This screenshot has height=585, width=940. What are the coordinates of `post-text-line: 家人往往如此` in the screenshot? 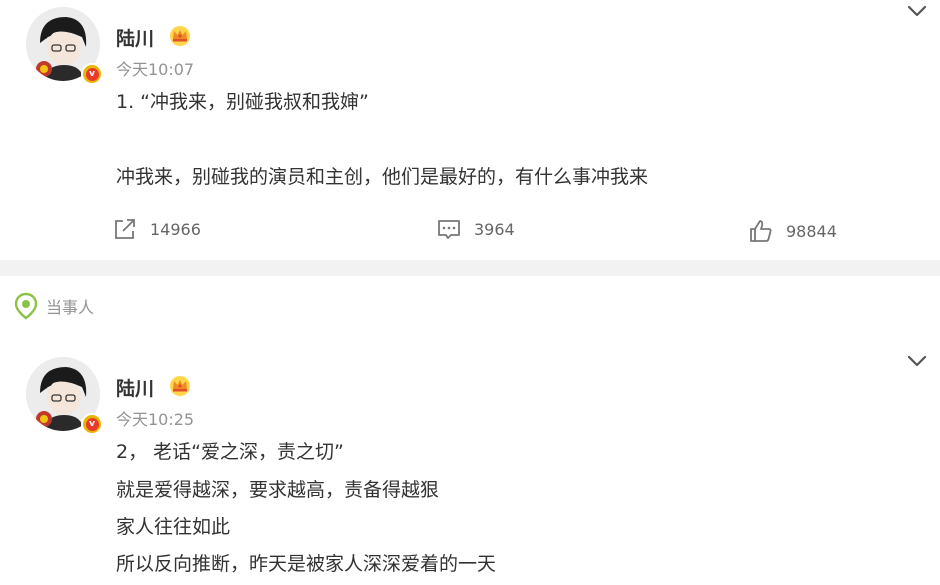 It's located at (173, 527).